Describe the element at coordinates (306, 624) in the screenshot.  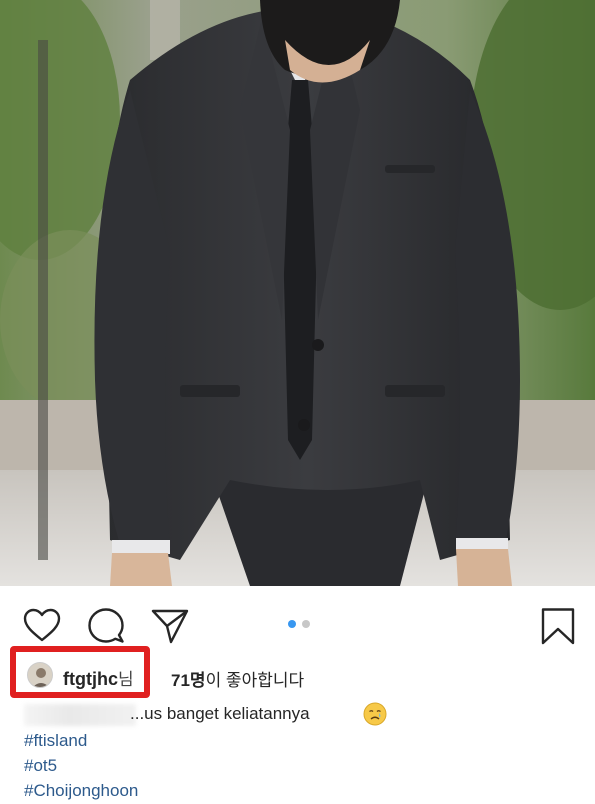
I see `carousel-dot-inactive` at that location.